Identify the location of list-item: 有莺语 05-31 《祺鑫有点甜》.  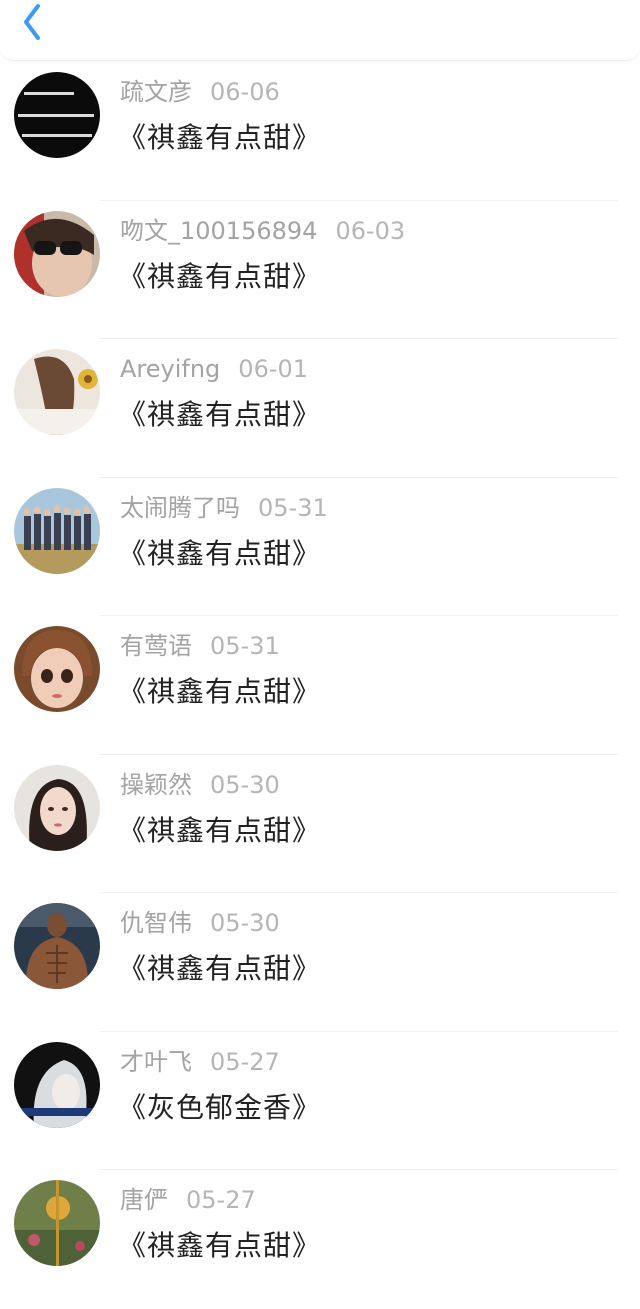
(320, 685).